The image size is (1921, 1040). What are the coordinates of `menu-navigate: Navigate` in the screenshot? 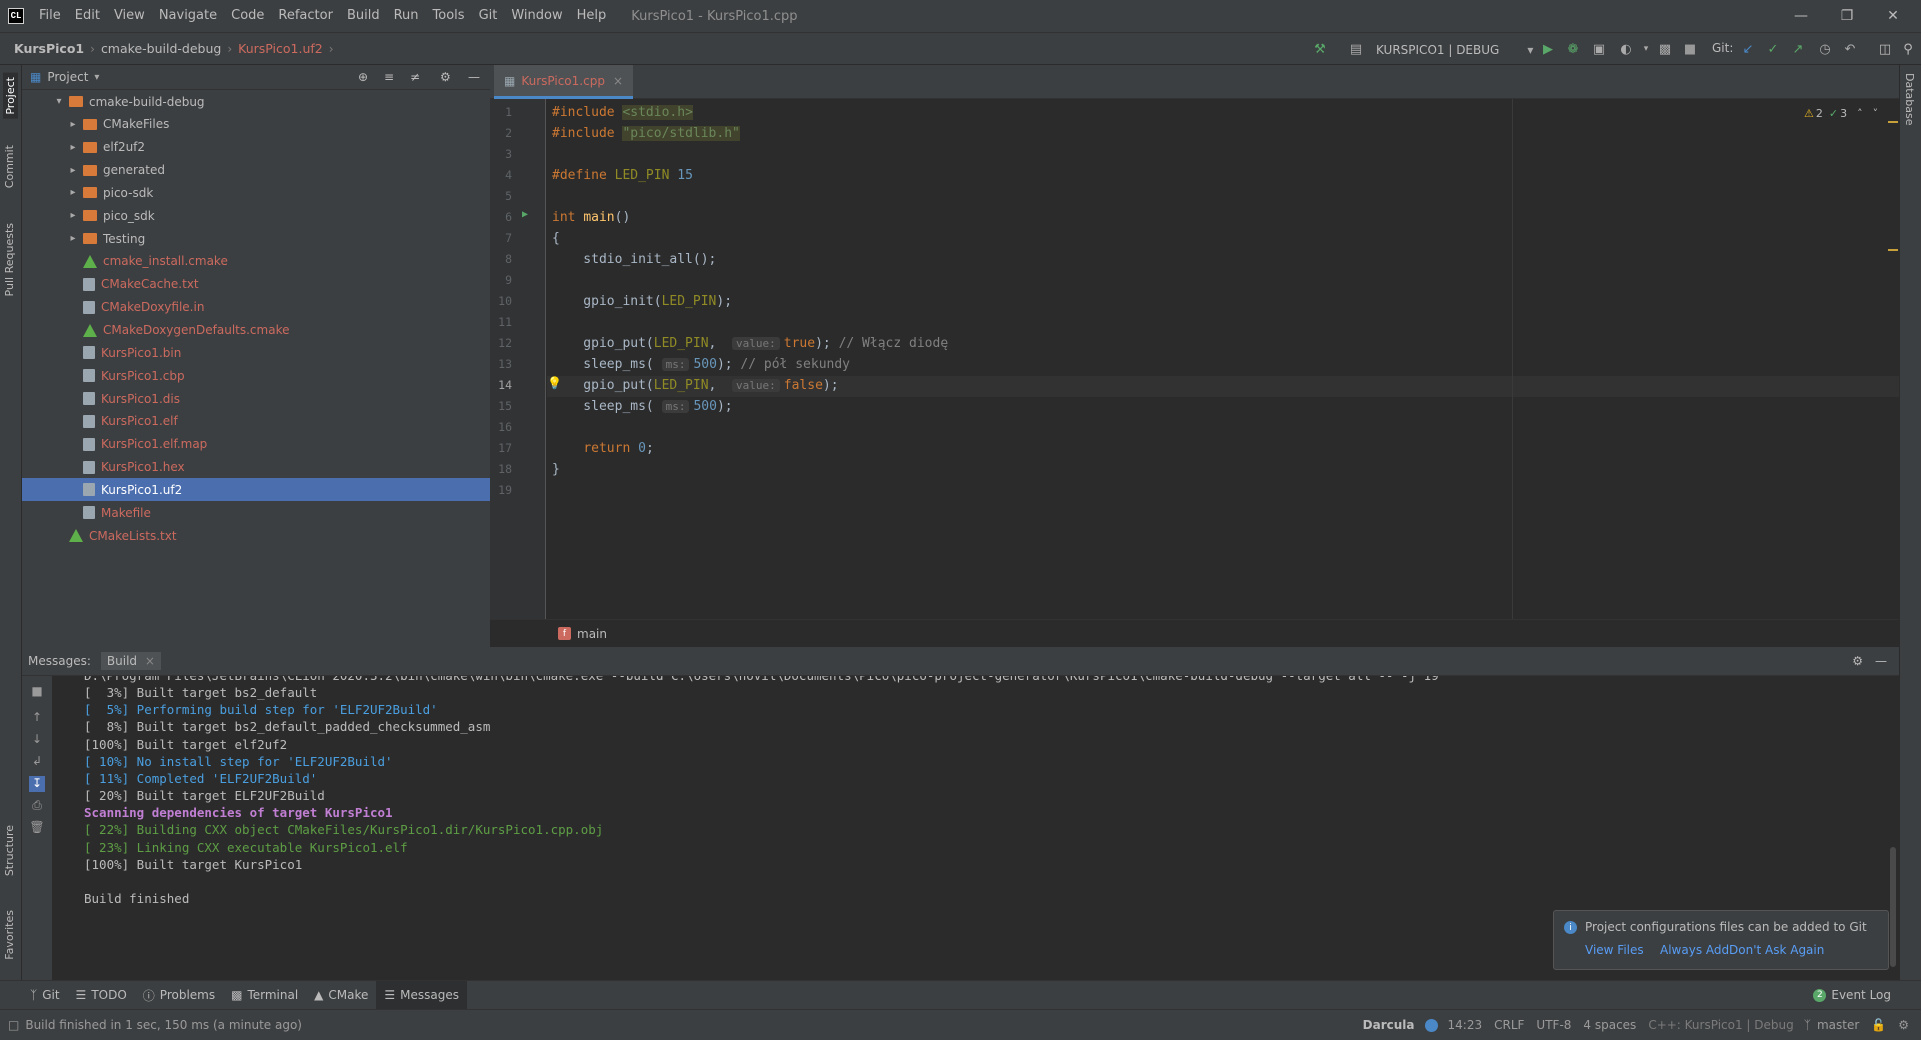 It's located at (188, 16).